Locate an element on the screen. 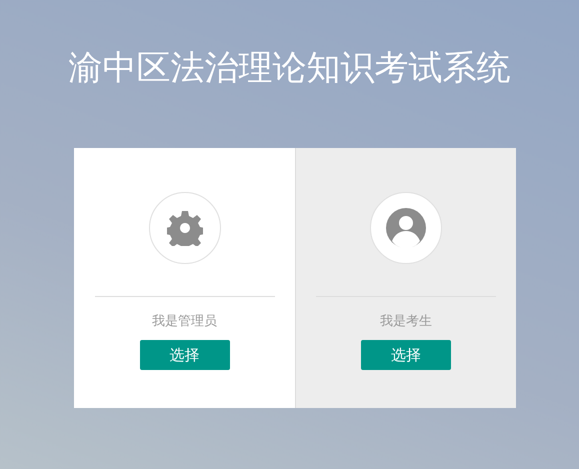  role-label: 我是考生 is located at coordinates (406, 322).